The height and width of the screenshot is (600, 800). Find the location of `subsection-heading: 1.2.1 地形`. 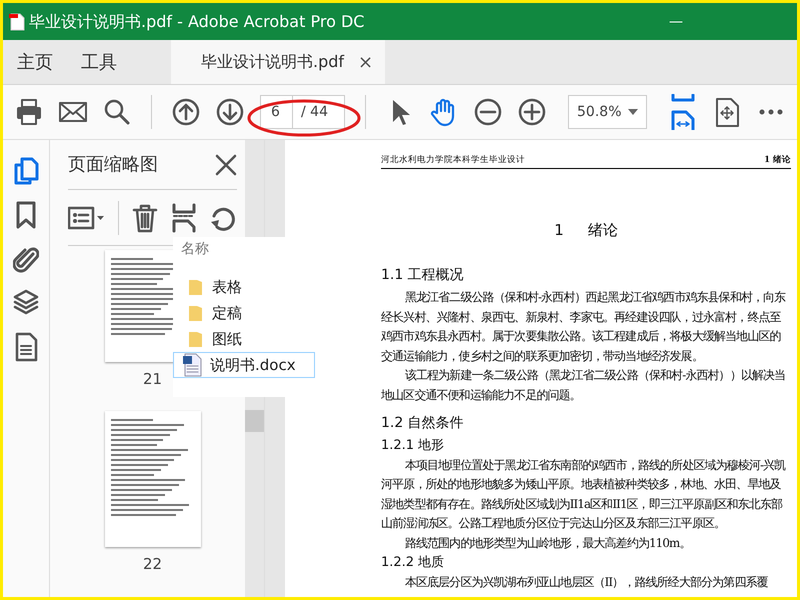

subsection-heading: 1.2.1 地形 is located at coordinates (413, 446).